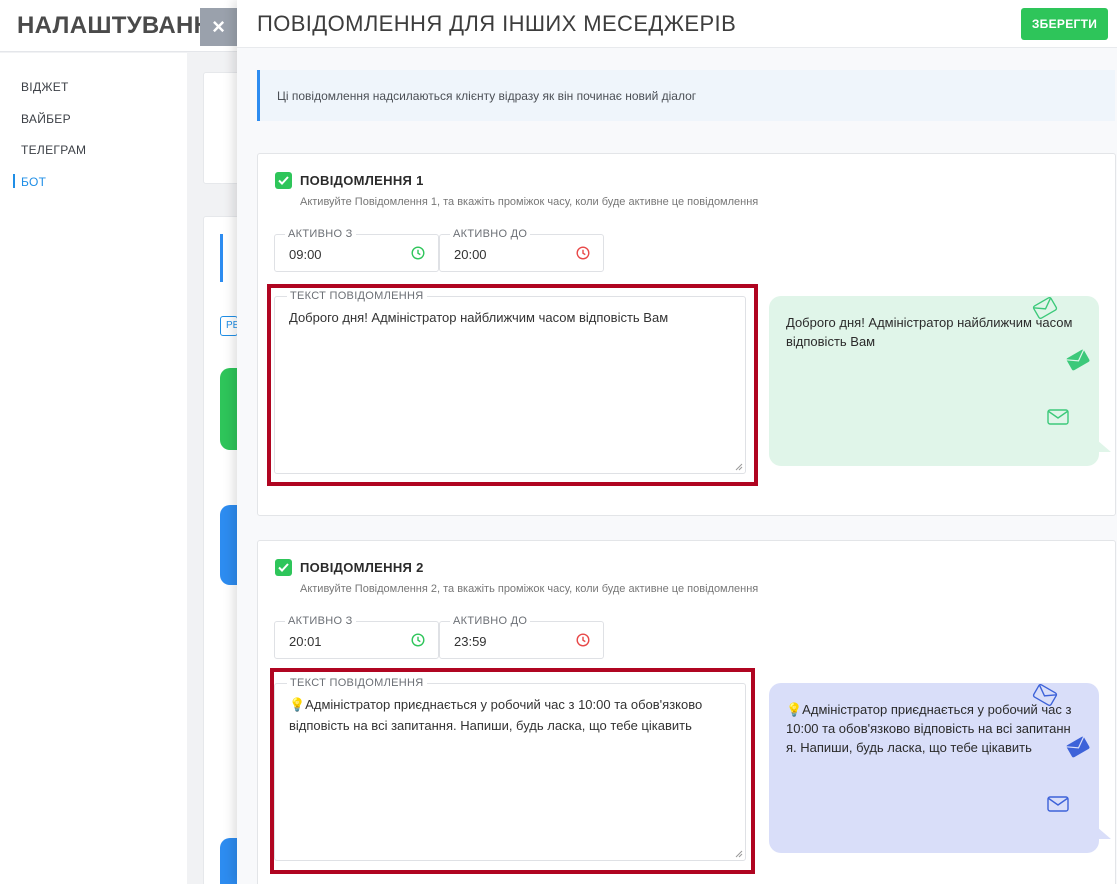  Describe the element at coordinates (123, 25) in the screenshot. I see `settings-title: НАЛАШТУВАННЯ` at that location.